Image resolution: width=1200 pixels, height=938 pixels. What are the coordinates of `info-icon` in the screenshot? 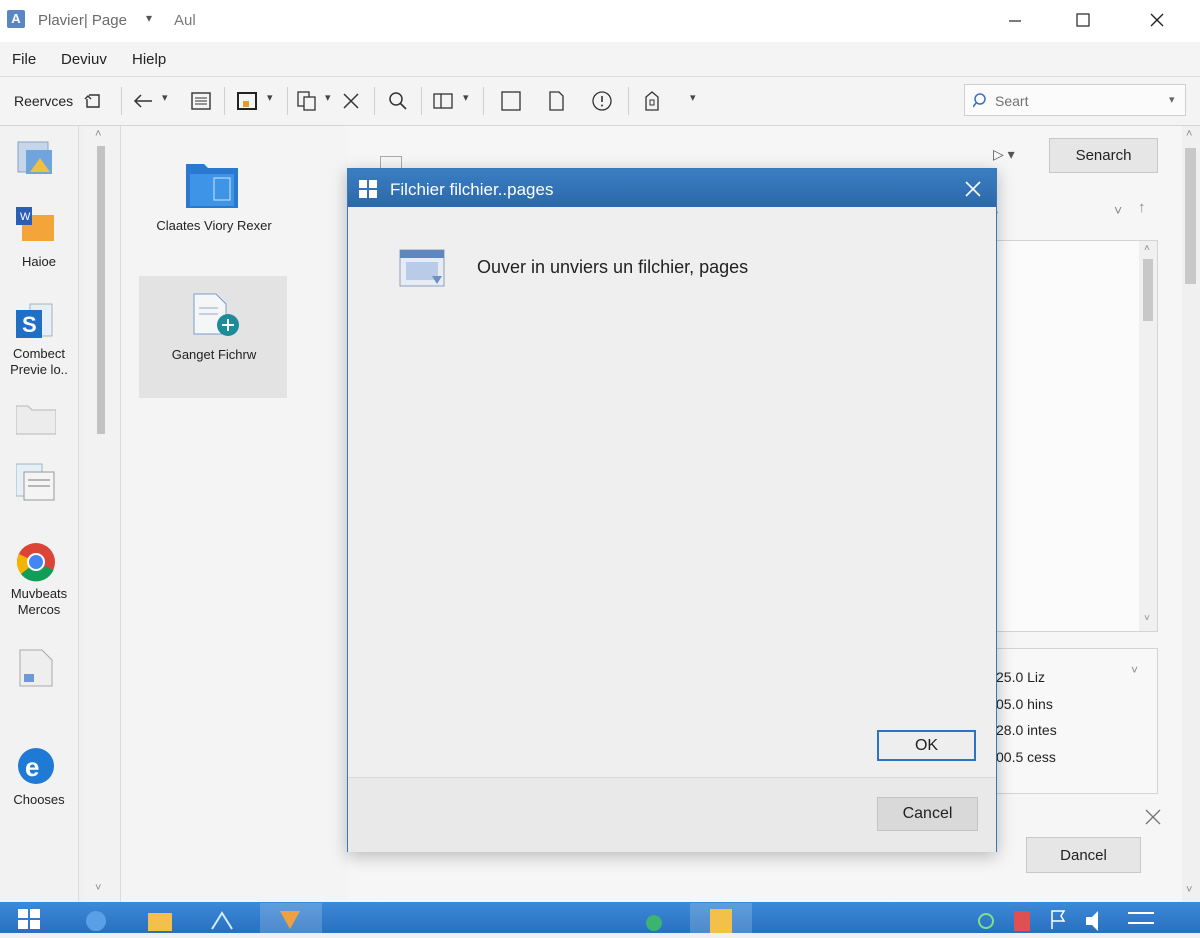 It's located at (602, 101).